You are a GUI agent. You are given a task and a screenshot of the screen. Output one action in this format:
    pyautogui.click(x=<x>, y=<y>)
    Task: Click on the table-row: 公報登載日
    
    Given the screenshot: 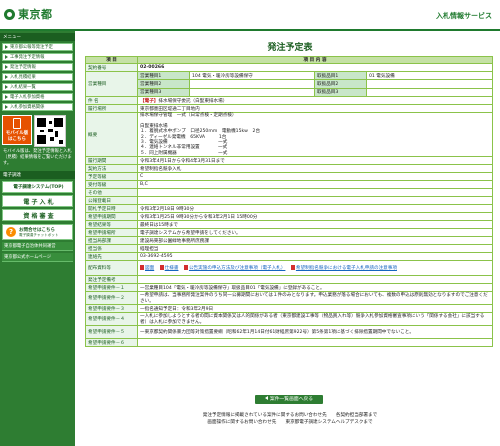 What is the action you would take?
    pyautogui.click(x=289, y=201)
    